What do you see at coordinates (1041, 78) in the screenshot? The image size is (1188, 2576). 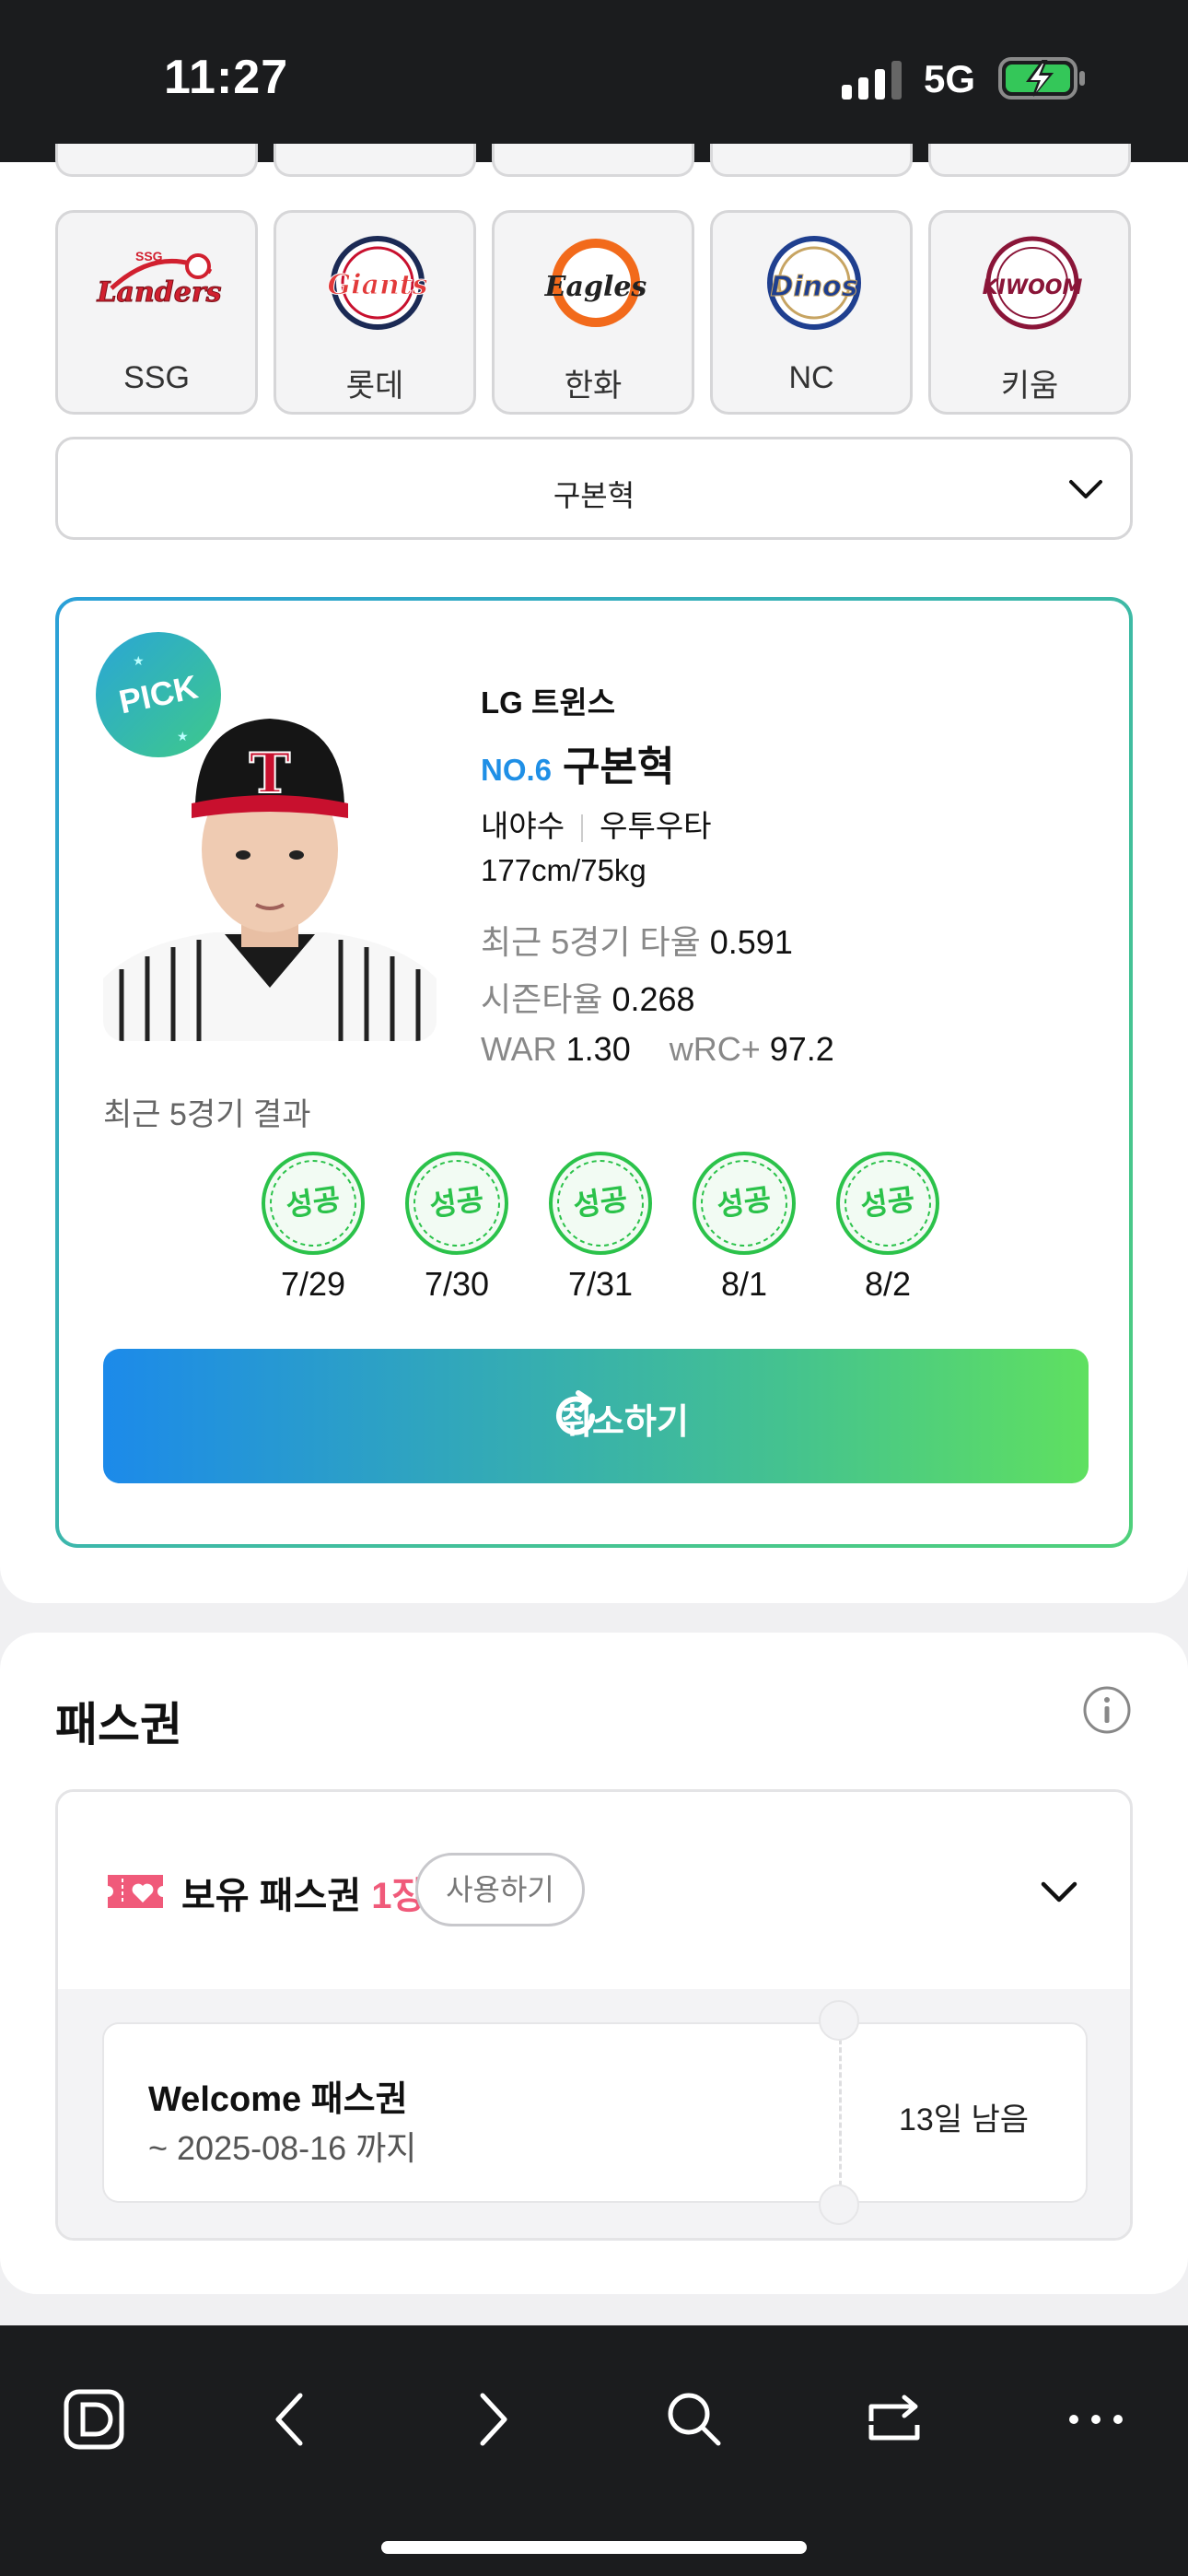 I see `battery-charging-icon` at bounding box center [1041, 78].